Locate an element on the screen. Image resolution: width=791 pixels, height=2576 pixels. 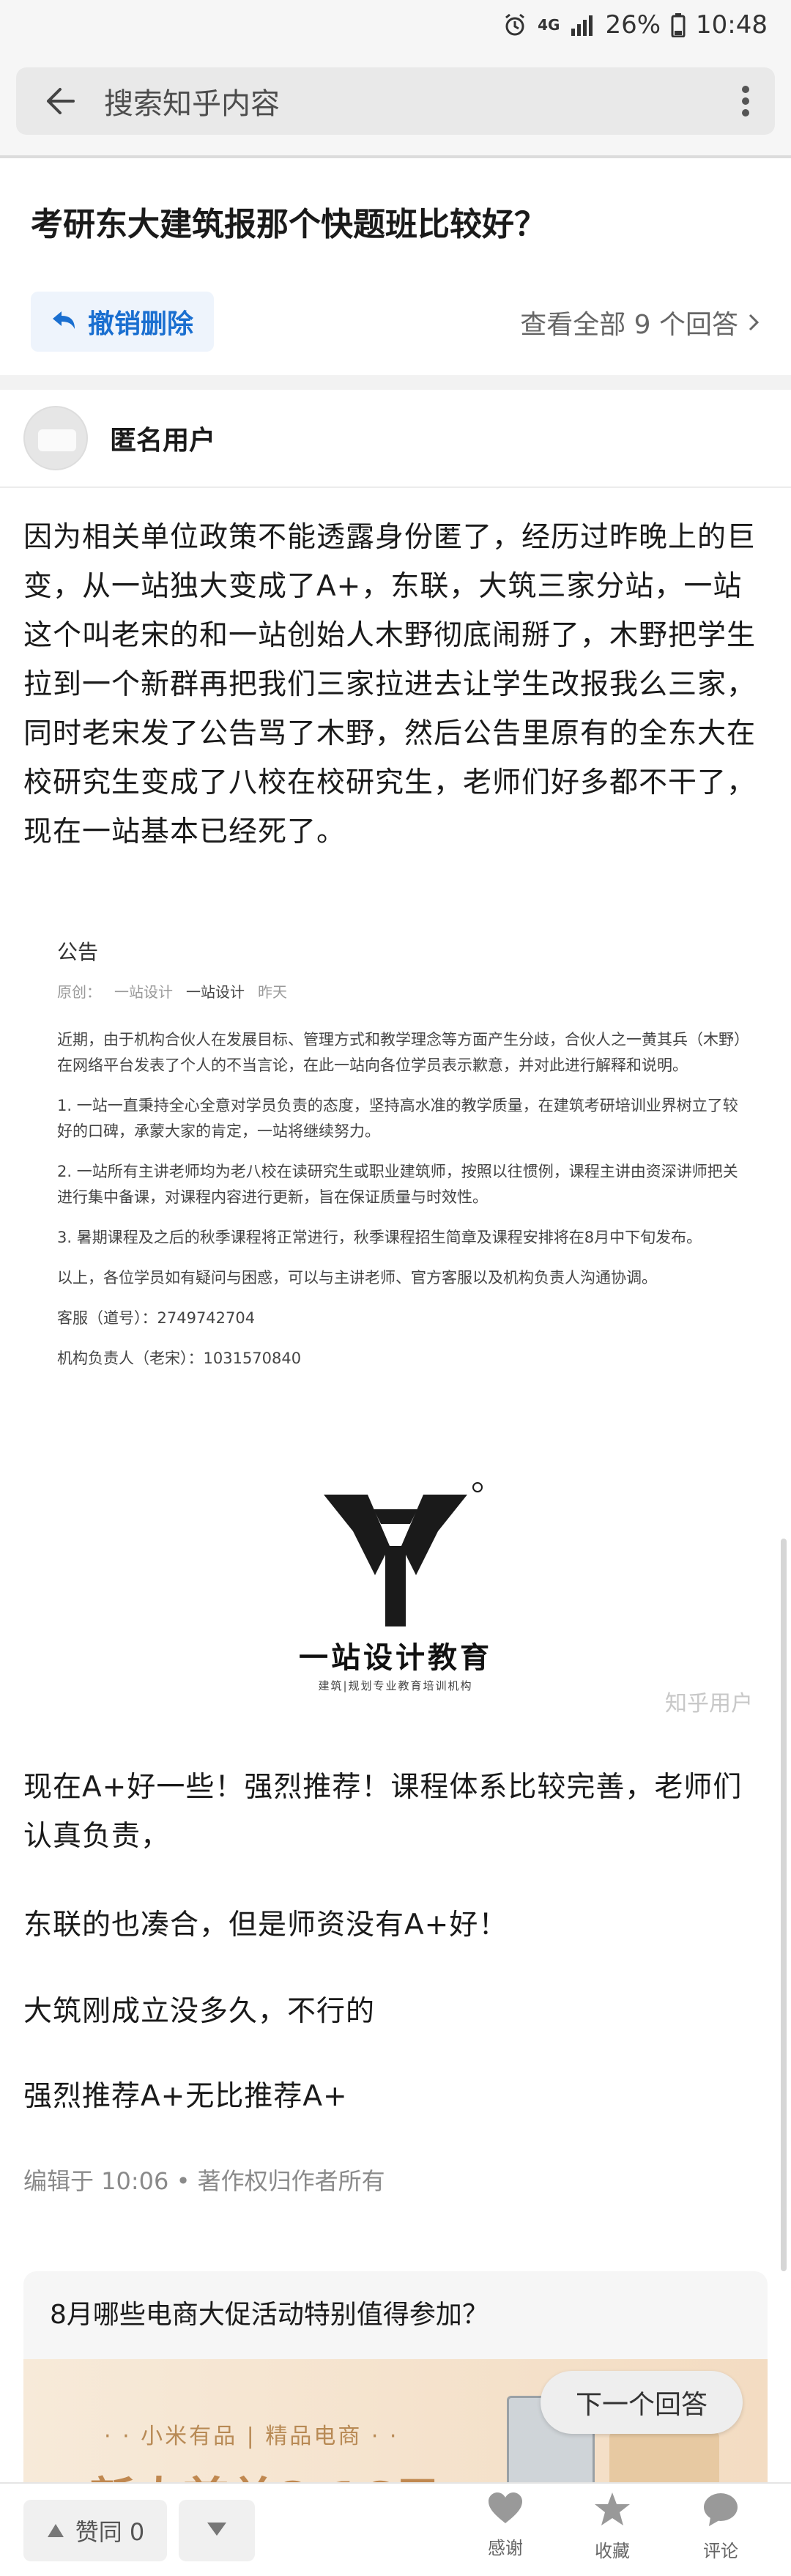
bottom-action-bar: 赞同 0 感谢 收藏 评论 is located at coordinates (395, 2529).